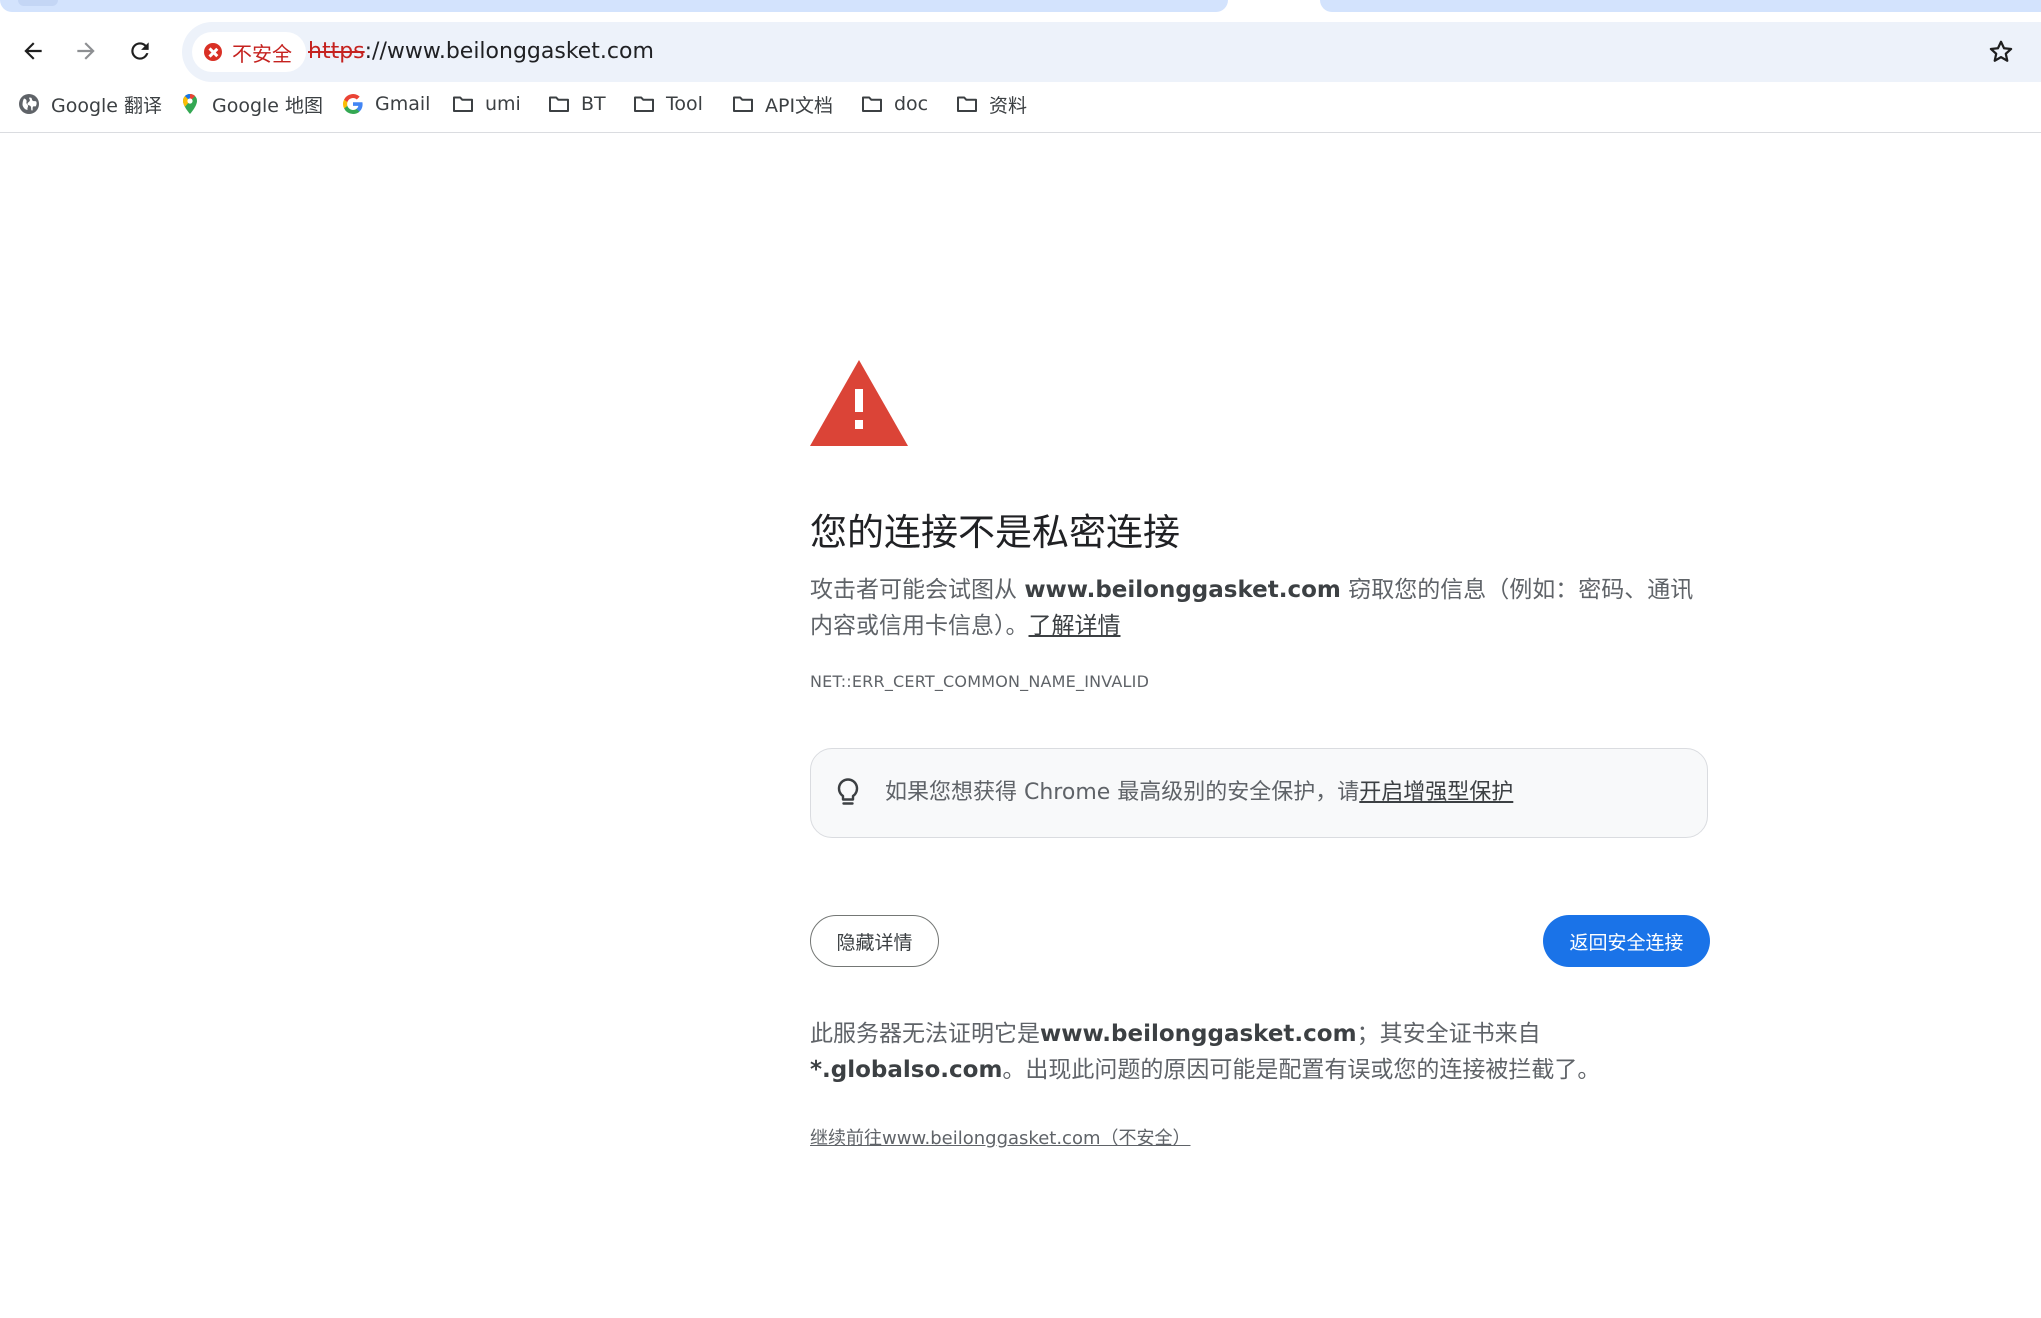  I want to click on bookmark-google-maps: Google 地图, so click(250, 104).